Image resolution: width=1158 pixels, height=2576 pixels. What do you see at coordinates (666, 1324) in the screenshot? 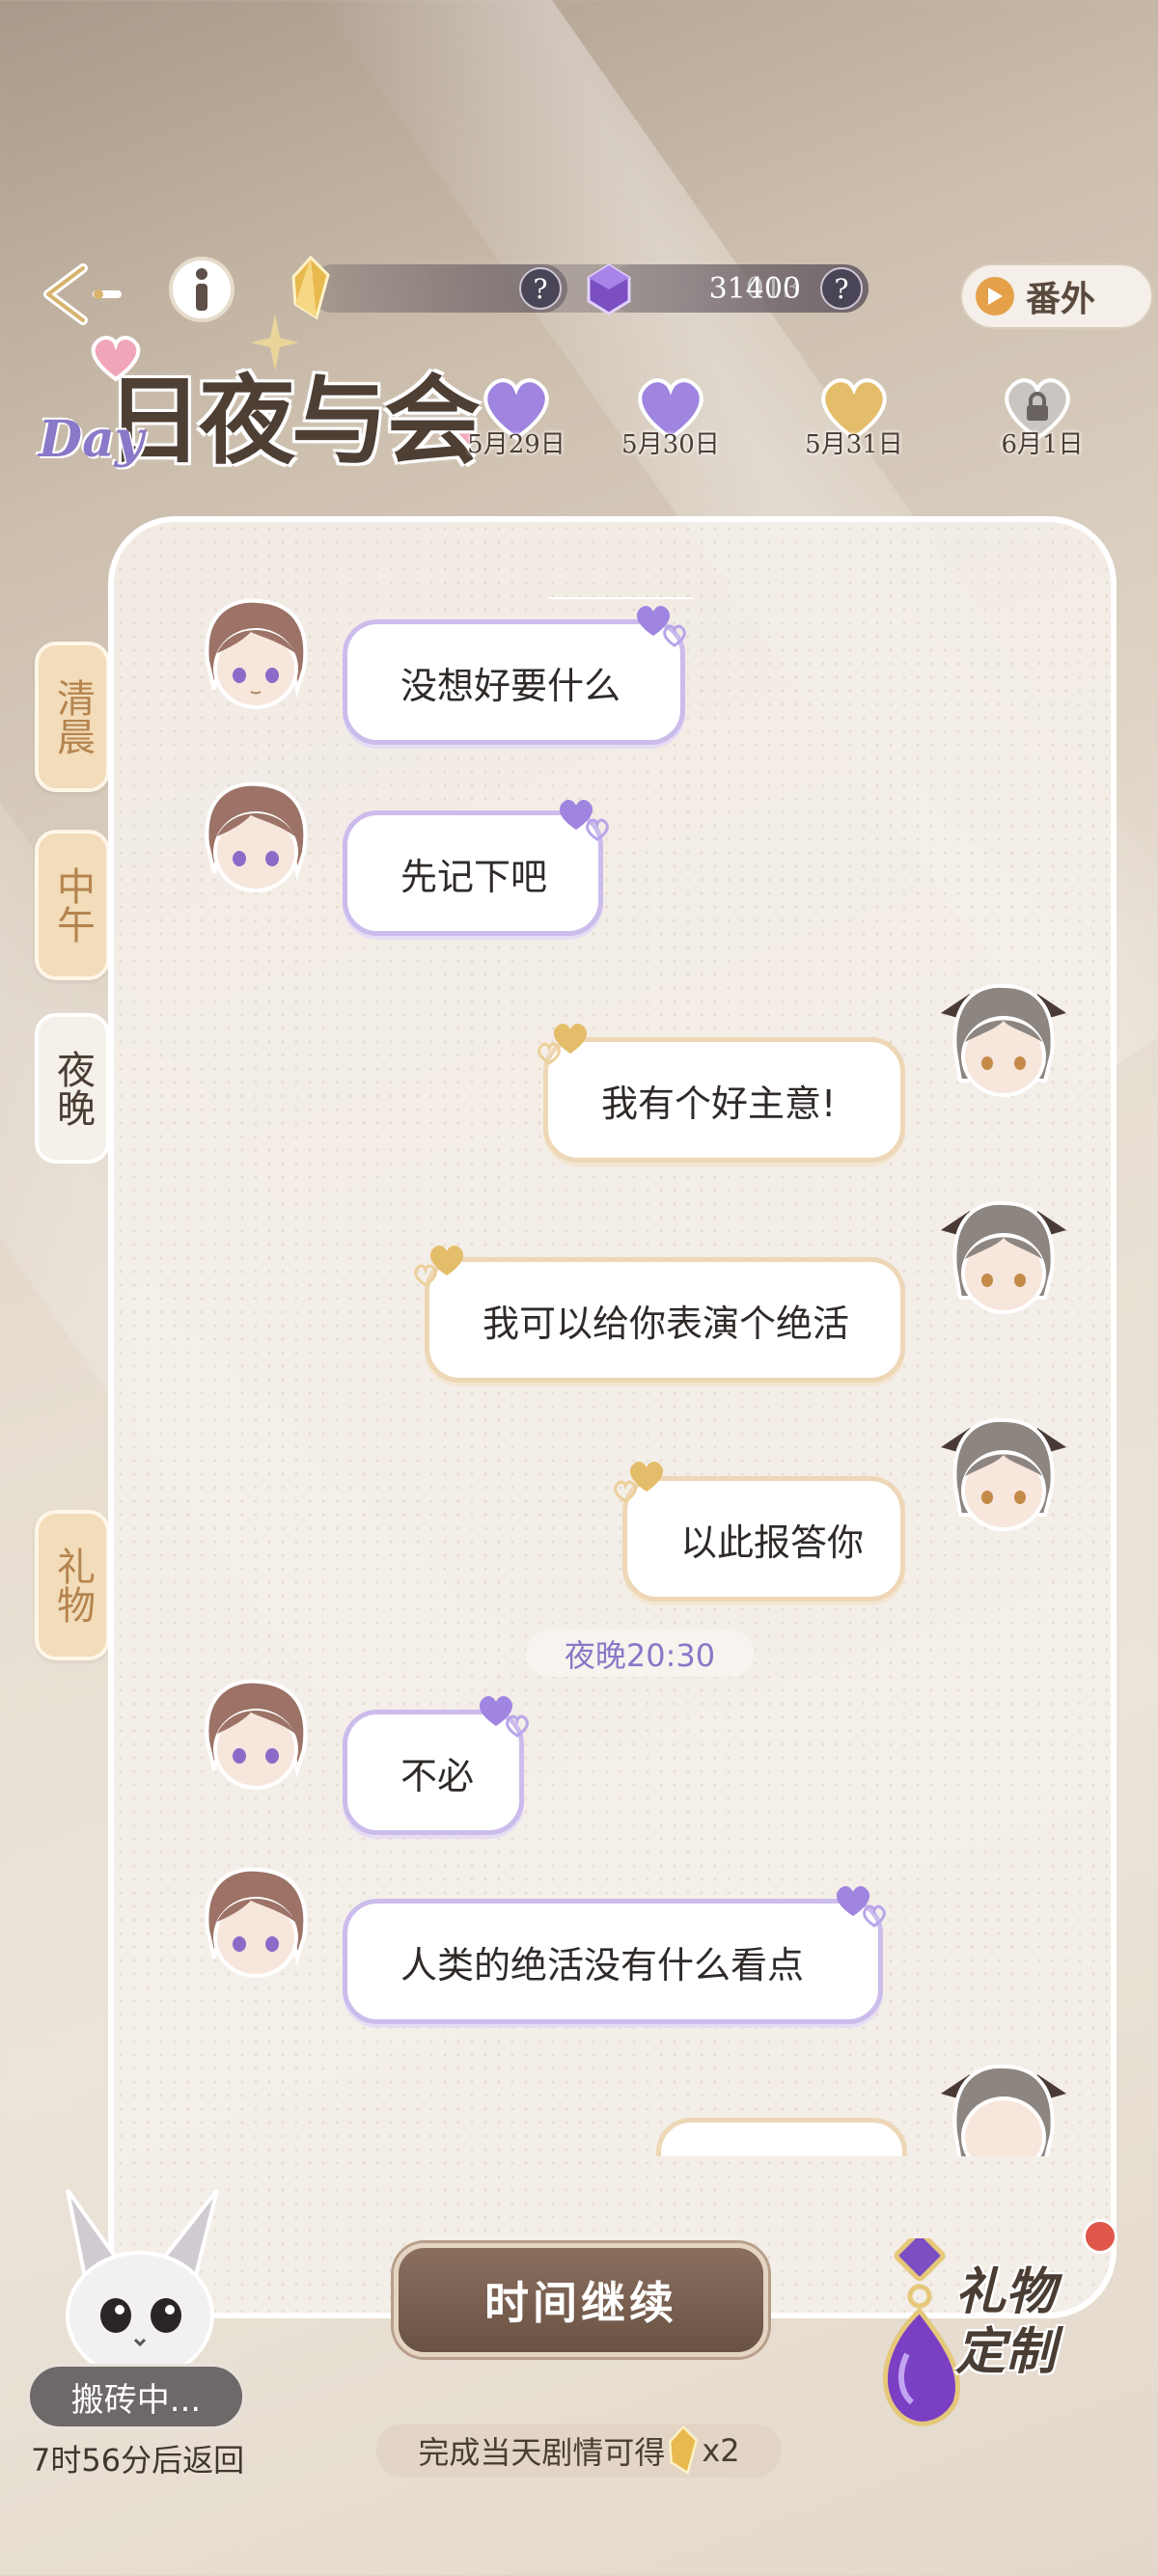
I see `message-text: 我可以给你表演个绝活` at bounding box center [666, 1324].